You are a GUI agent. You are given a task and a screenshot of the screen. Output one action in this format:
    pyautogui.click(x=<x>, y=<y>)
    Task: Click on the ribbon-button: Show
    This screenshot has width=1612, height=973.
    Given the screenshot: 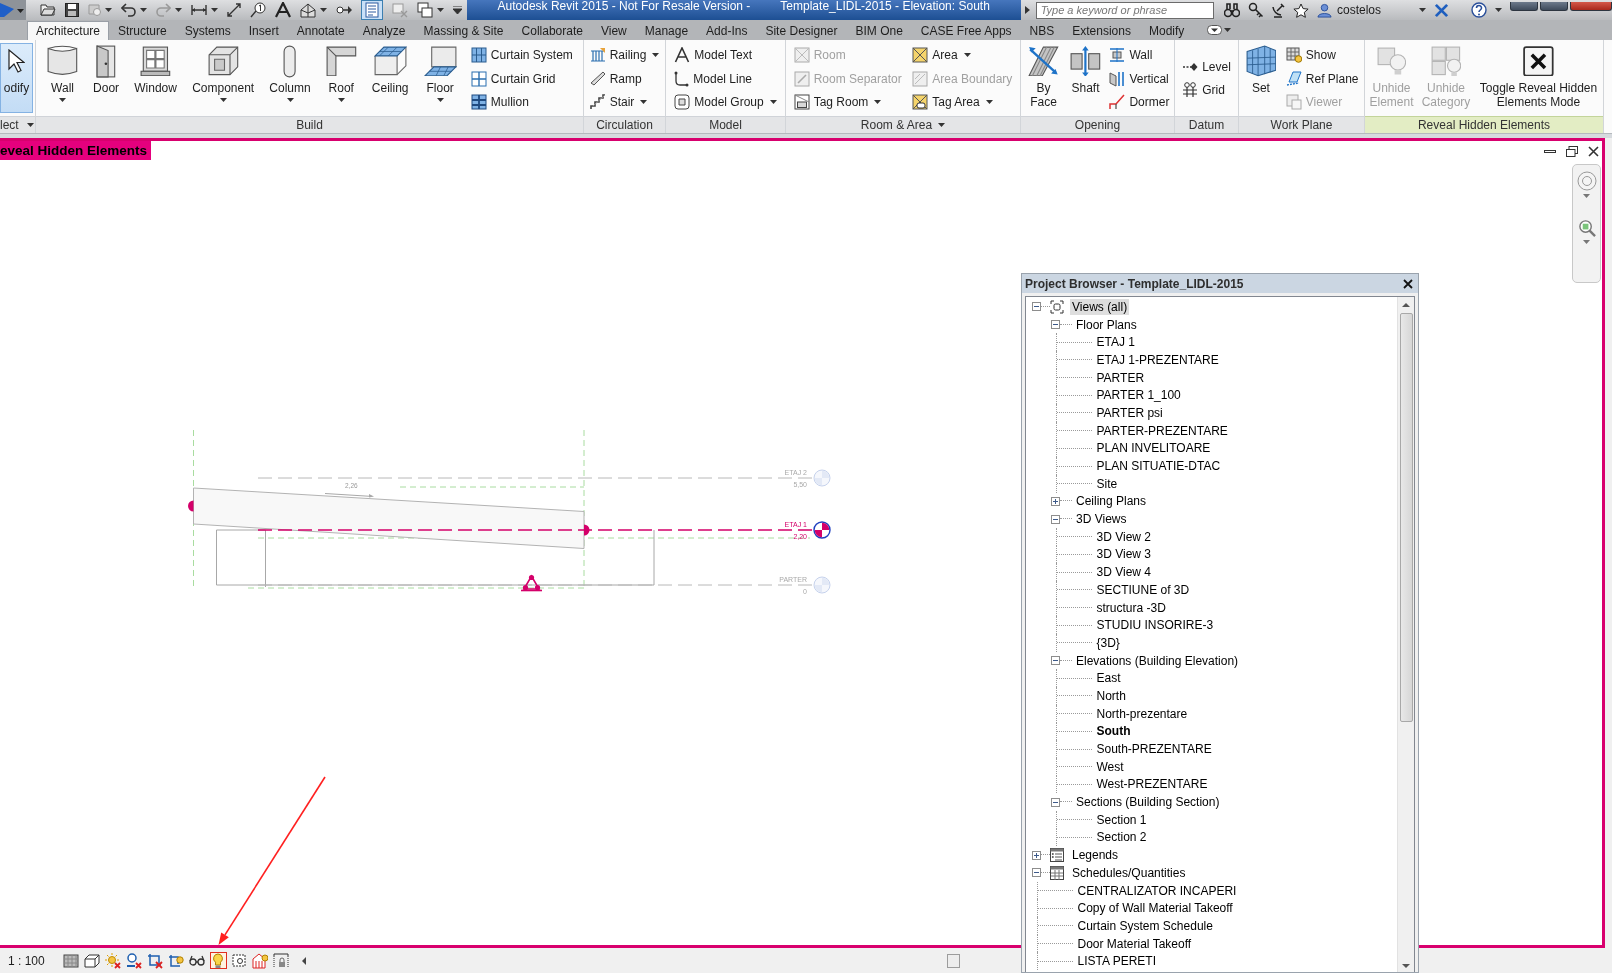 What is the action you would take?
    pyautogui.click(x=1322, y=55)
    